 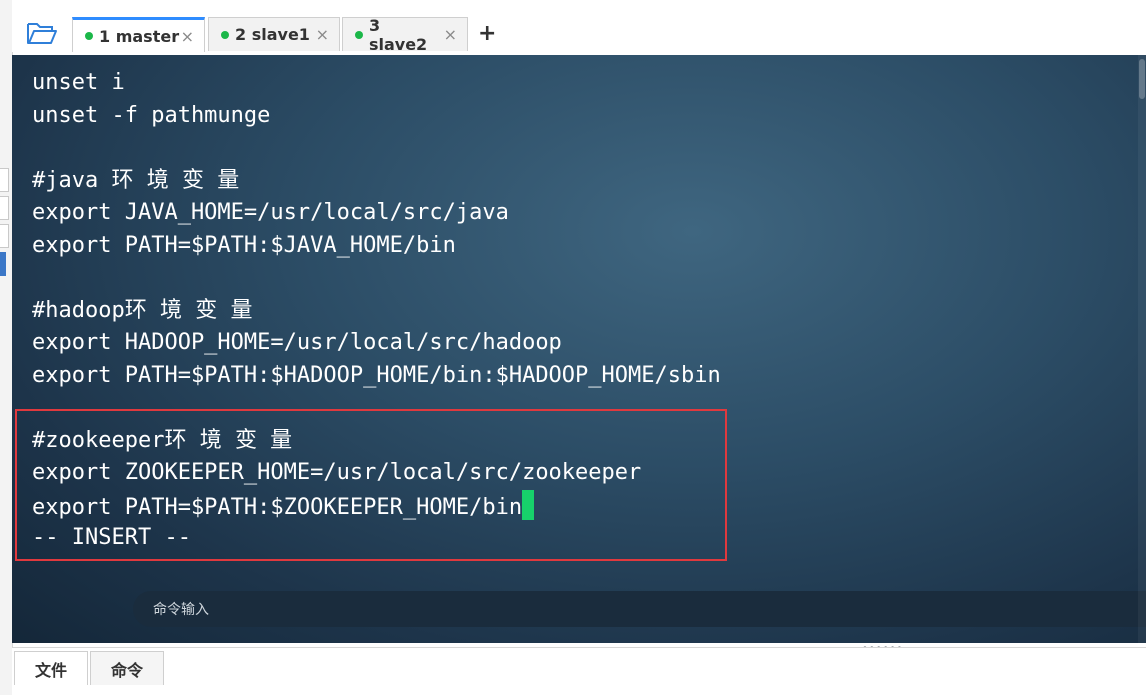 I want to click on add-tab-button: +, so click(x=487, y=34).